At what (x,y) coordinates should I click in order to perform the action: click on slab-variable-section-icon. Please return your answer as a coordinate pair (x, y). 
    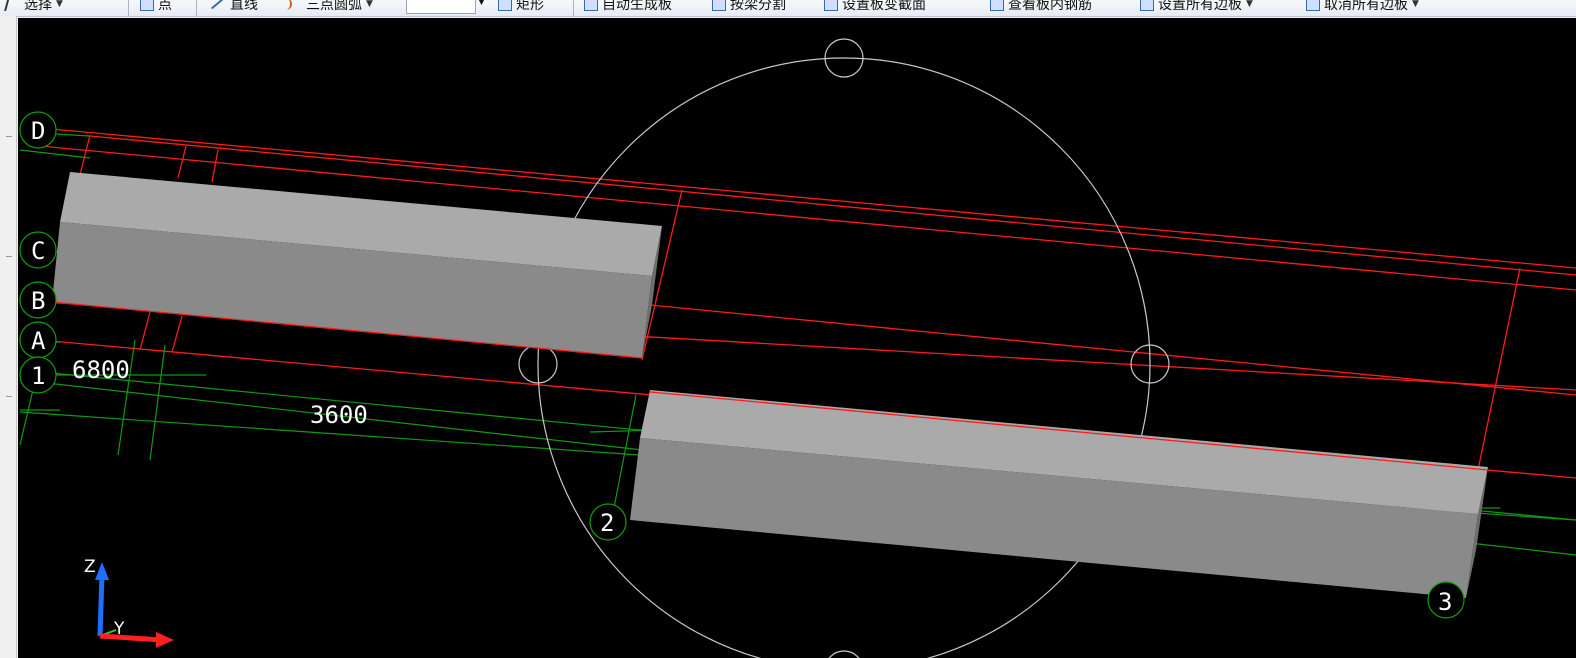
    Looking at the image, I should click on (831, 5).